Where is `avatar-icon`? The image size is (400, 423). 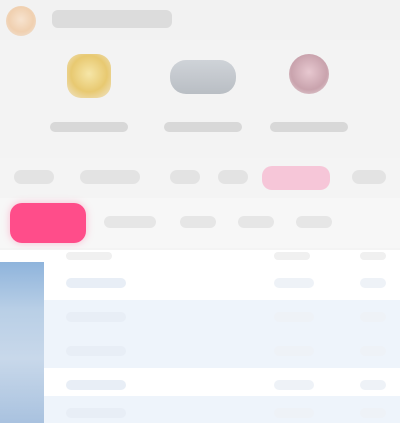
avatar-icon is located at coordinates (309, 74).